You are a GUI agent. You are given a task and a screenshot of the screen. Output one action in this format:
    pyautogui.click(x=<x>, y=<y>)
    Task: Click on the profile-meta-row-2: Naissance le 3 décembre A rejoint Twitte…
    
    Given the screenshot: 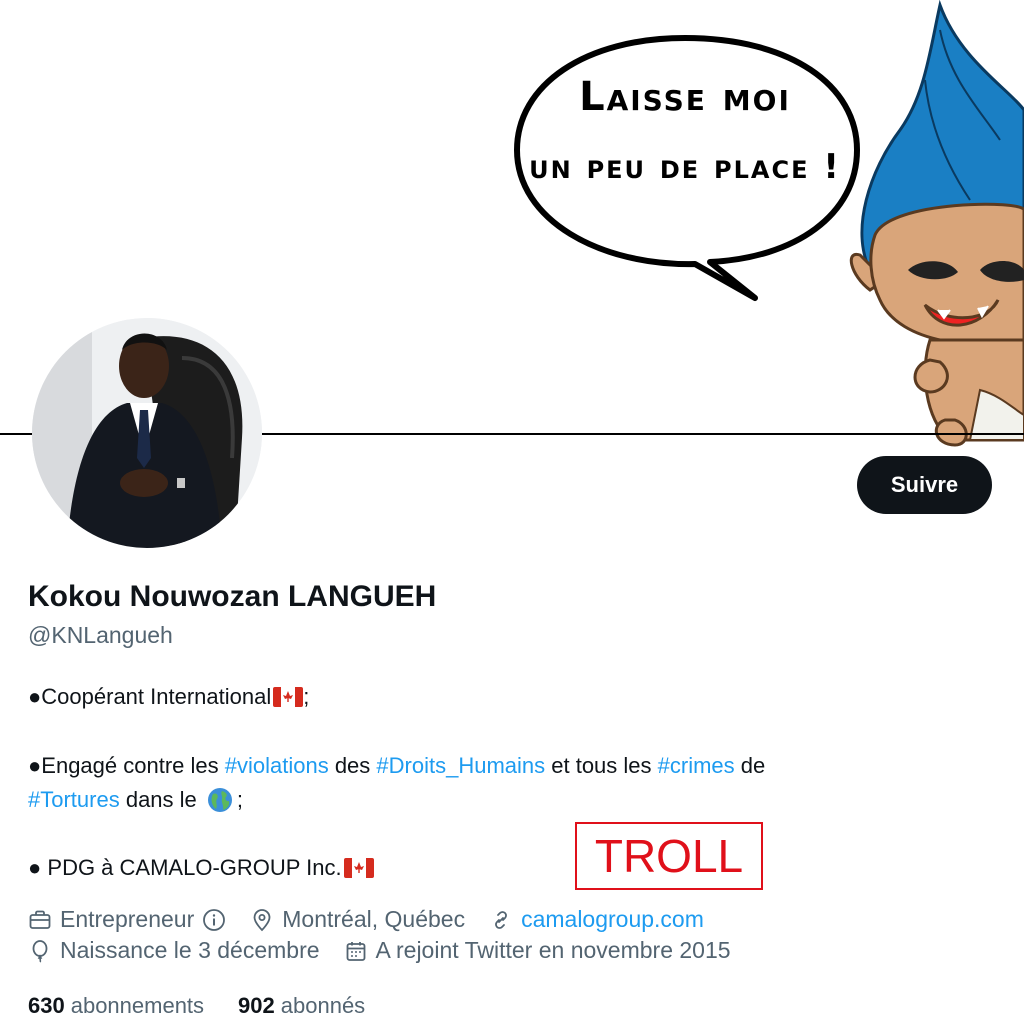 What is the action you would take?
    pyautogui.click(x=391, y=950)
    